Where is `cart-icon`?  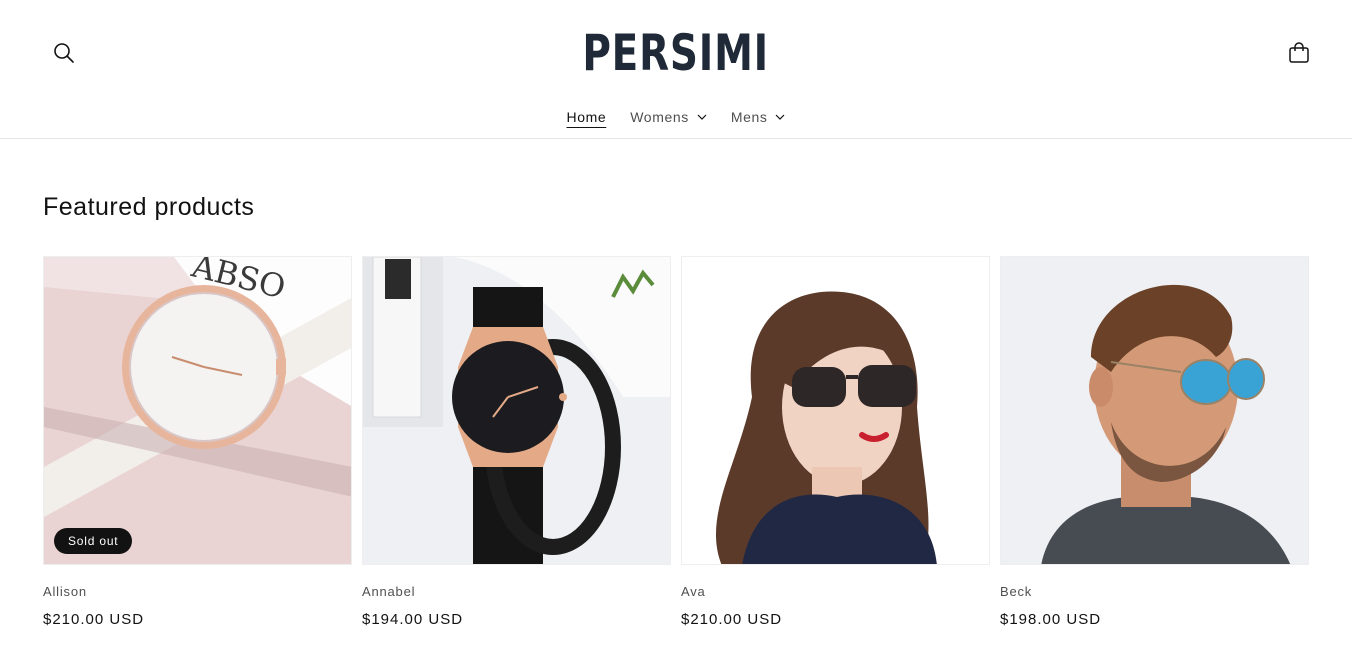 cart-icon is located at coordinates (1299, 52).